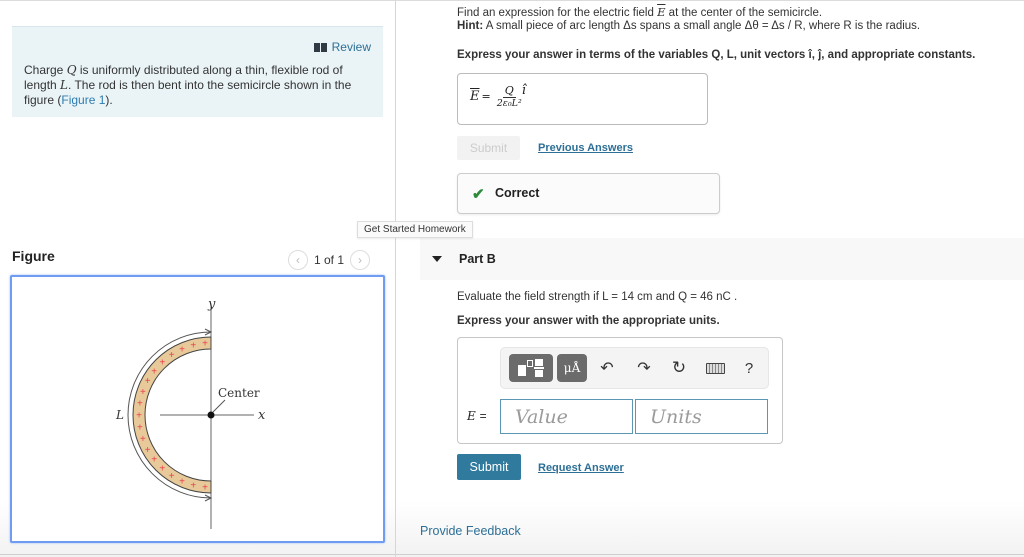 The width and height of the screenshot is (1024, 557). Describe the element at coordinates (83, 100) in the screenshot. I see `figure-link: Figure 1` at that location.